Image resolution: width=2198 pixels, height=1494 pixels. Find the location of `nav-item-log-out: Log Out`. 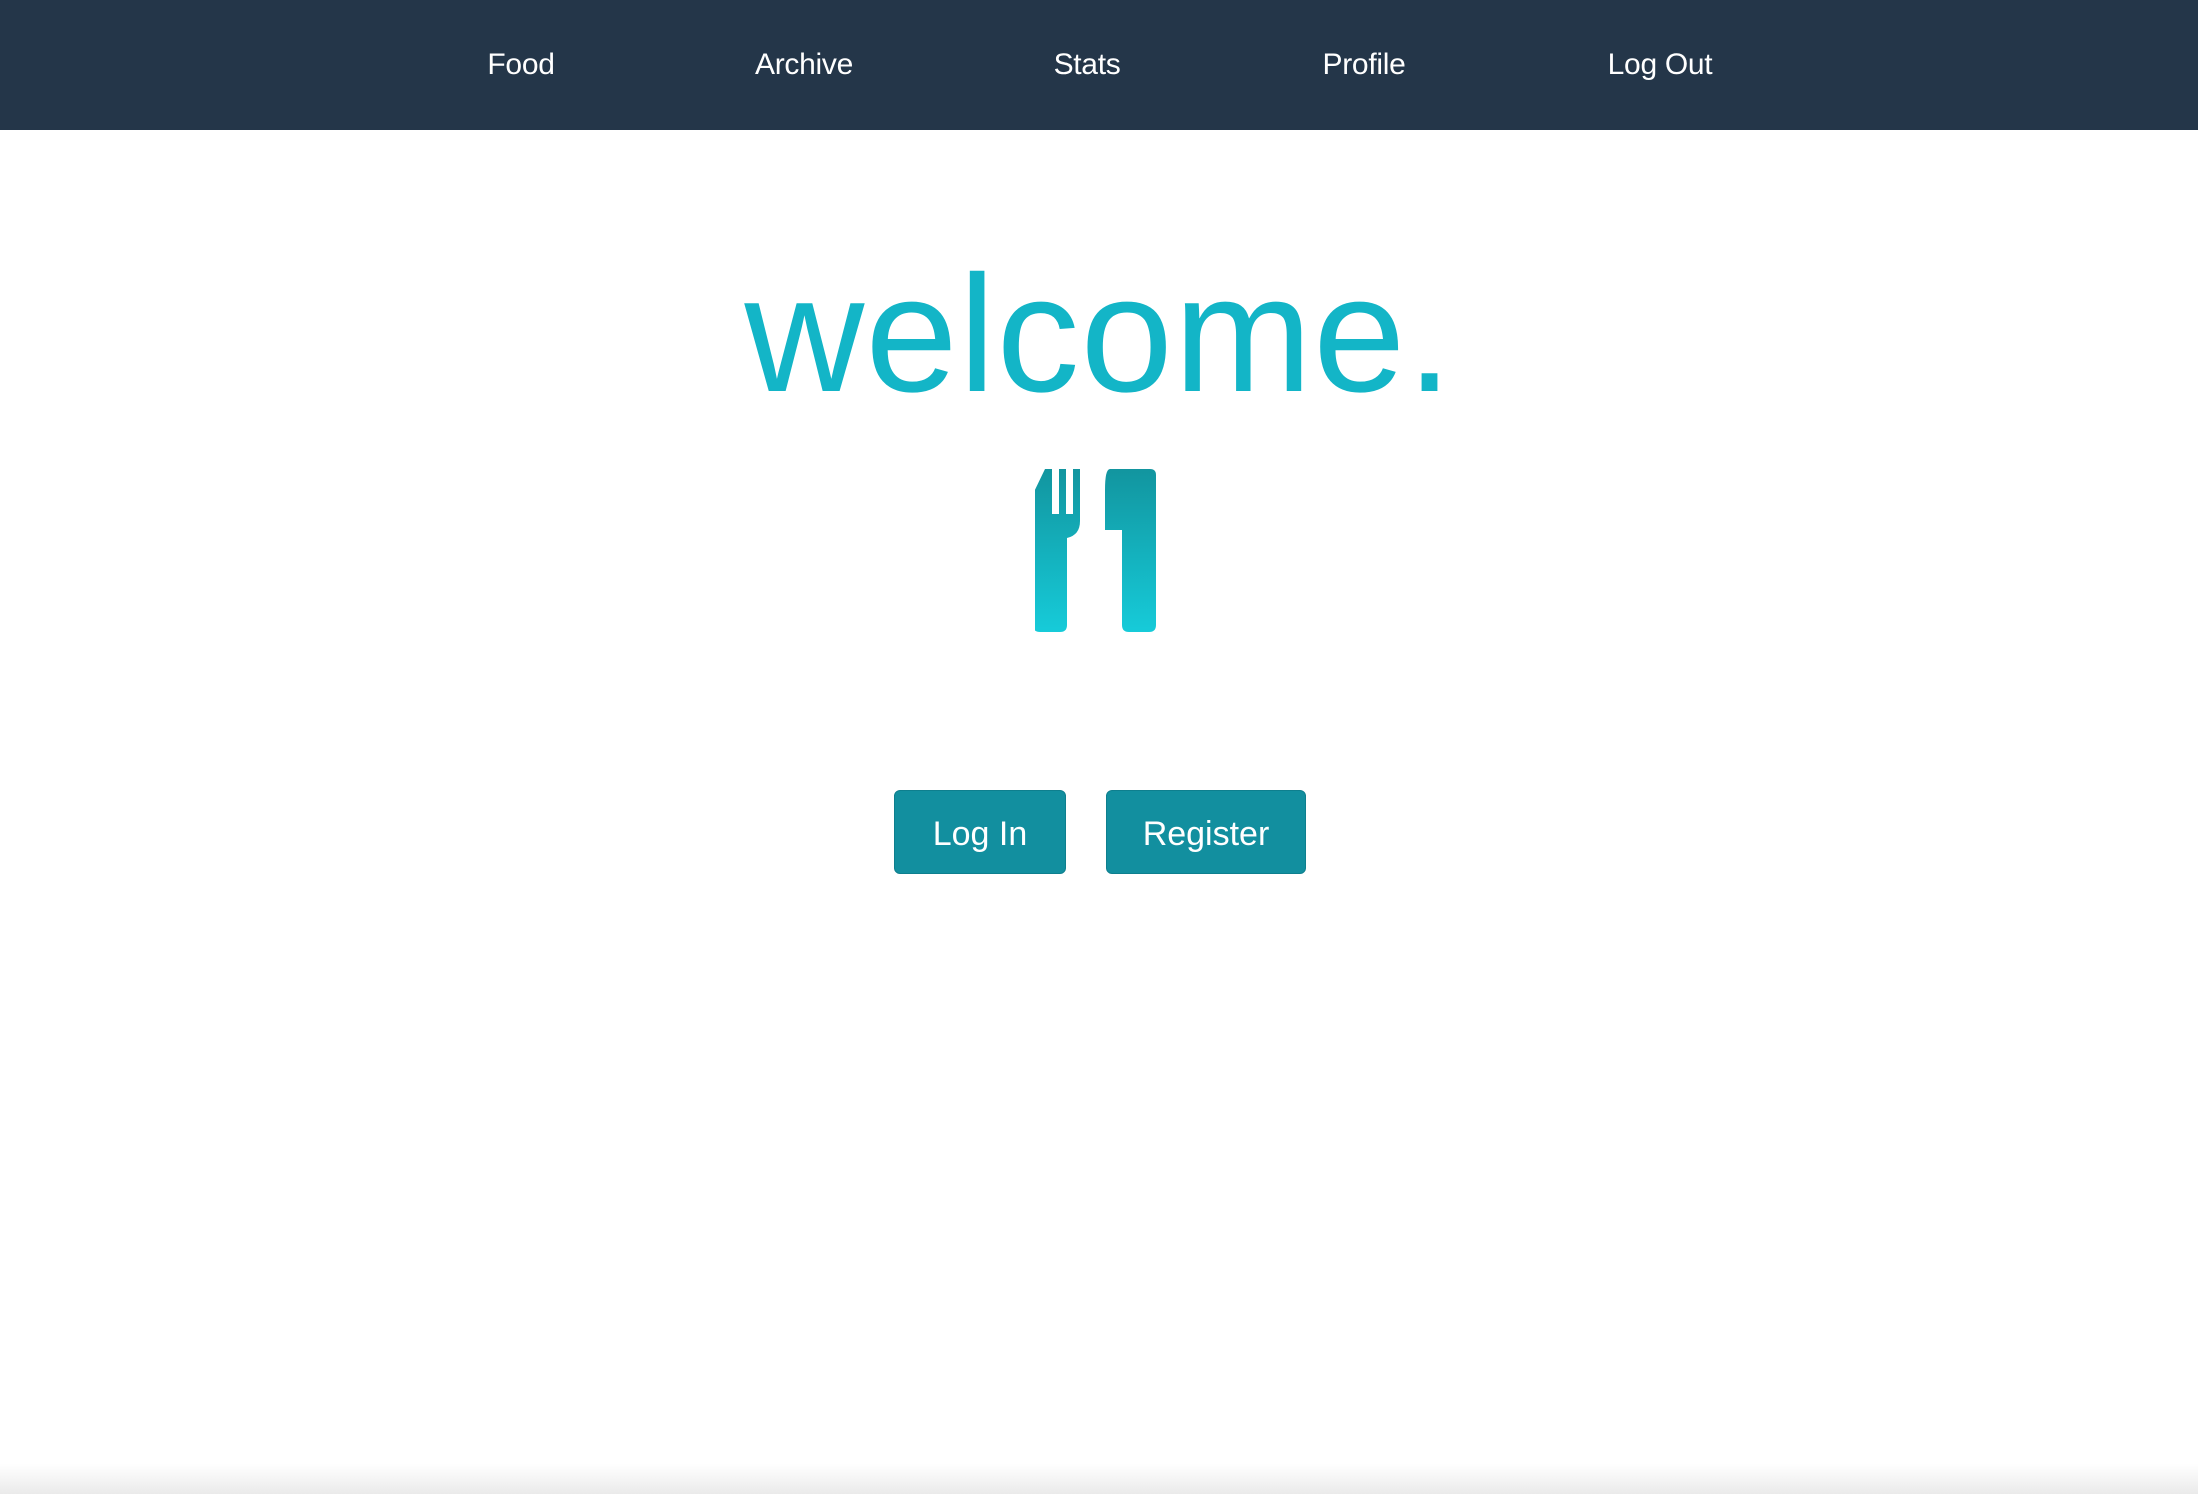

nav-item-log-out: Log Out is located at coordinates (1660, 65).